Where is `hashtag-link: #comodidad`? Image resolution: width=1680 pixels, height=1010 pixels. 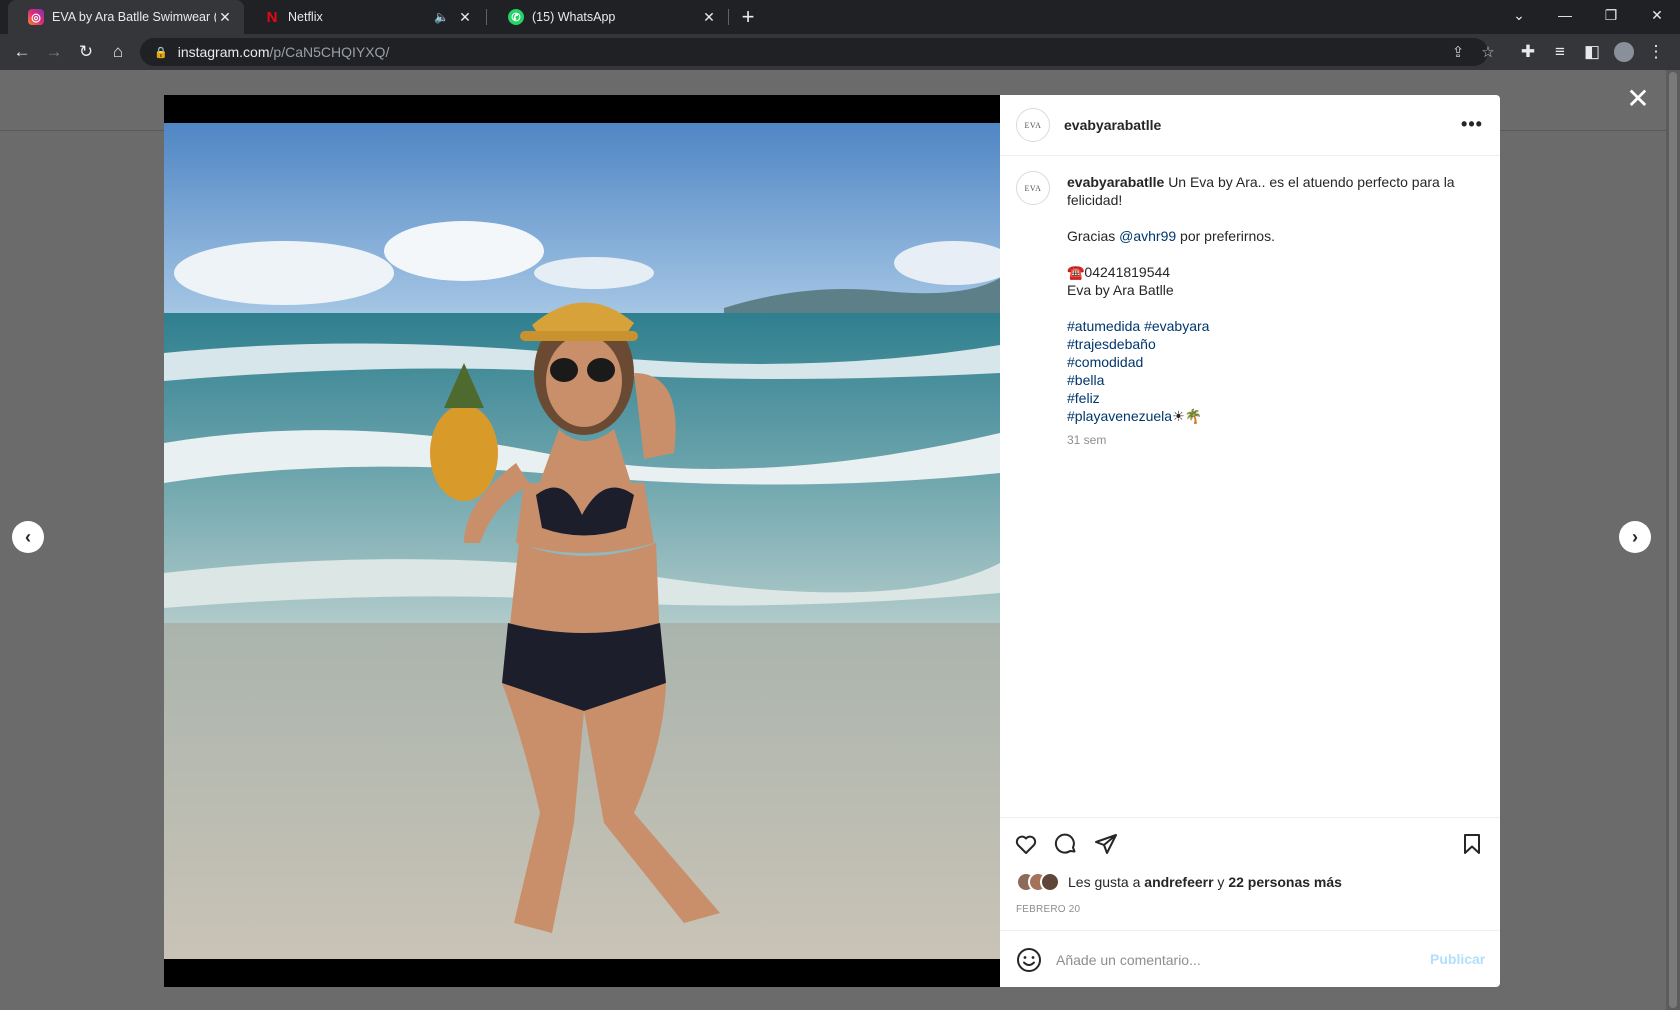 hashtag-link: #comodidad is located at coordinates (1105, 362).